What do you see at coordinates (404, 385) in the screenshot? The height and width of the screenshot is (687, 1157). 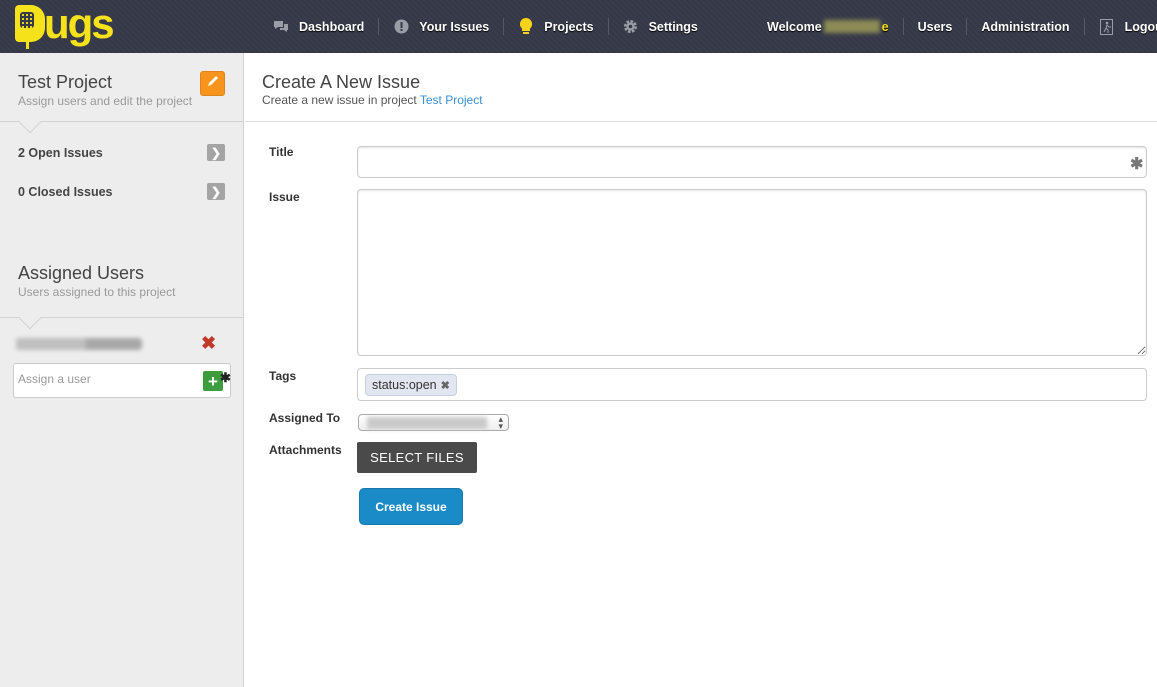 I see `tag-label: status:open` at bounding box center [404, 385].